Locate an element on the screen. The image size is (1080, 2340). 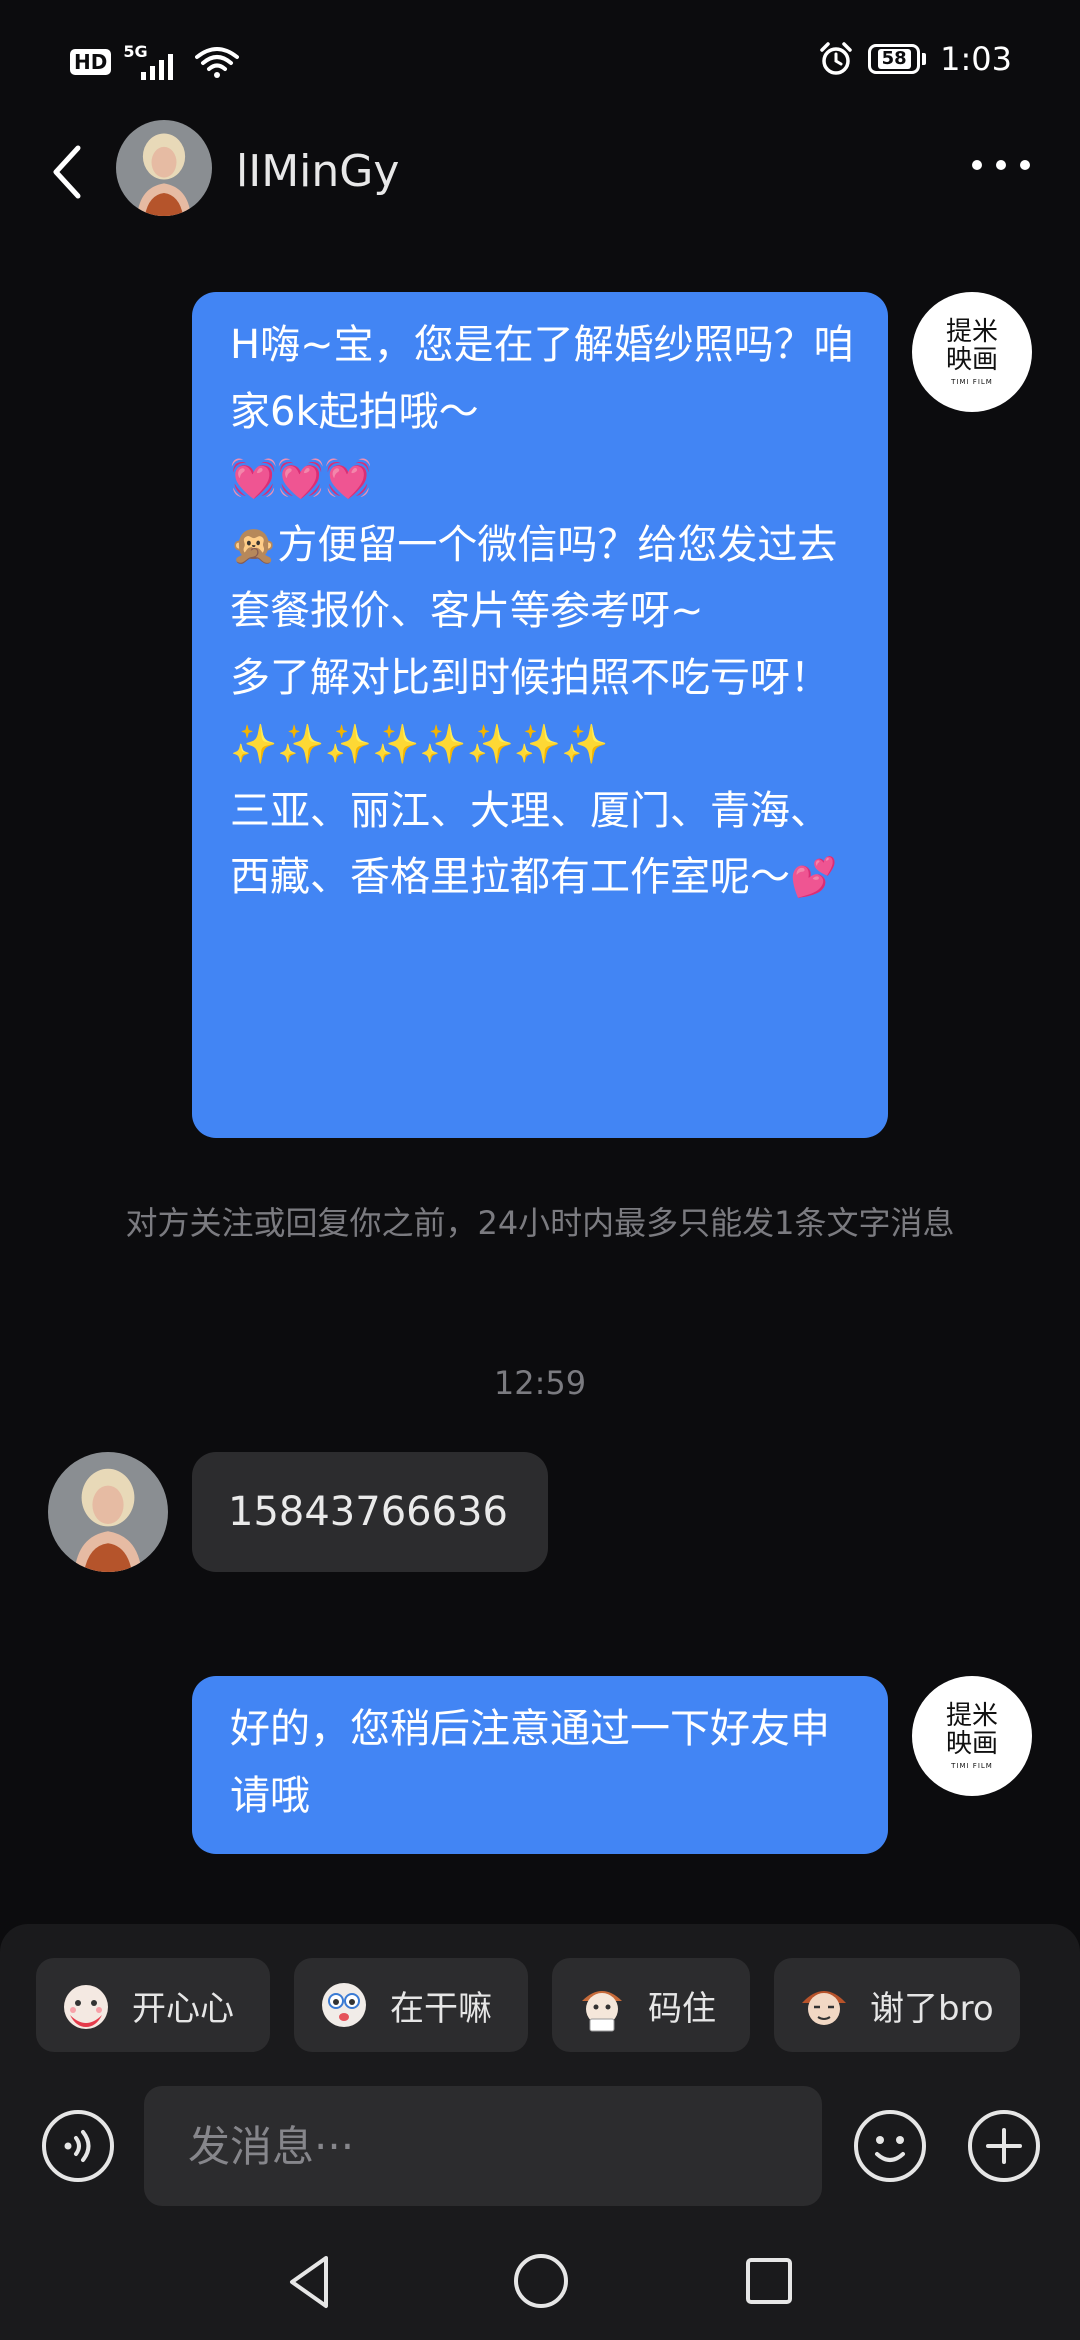
battery-icon: 58 is located at coordinates (897, 59).